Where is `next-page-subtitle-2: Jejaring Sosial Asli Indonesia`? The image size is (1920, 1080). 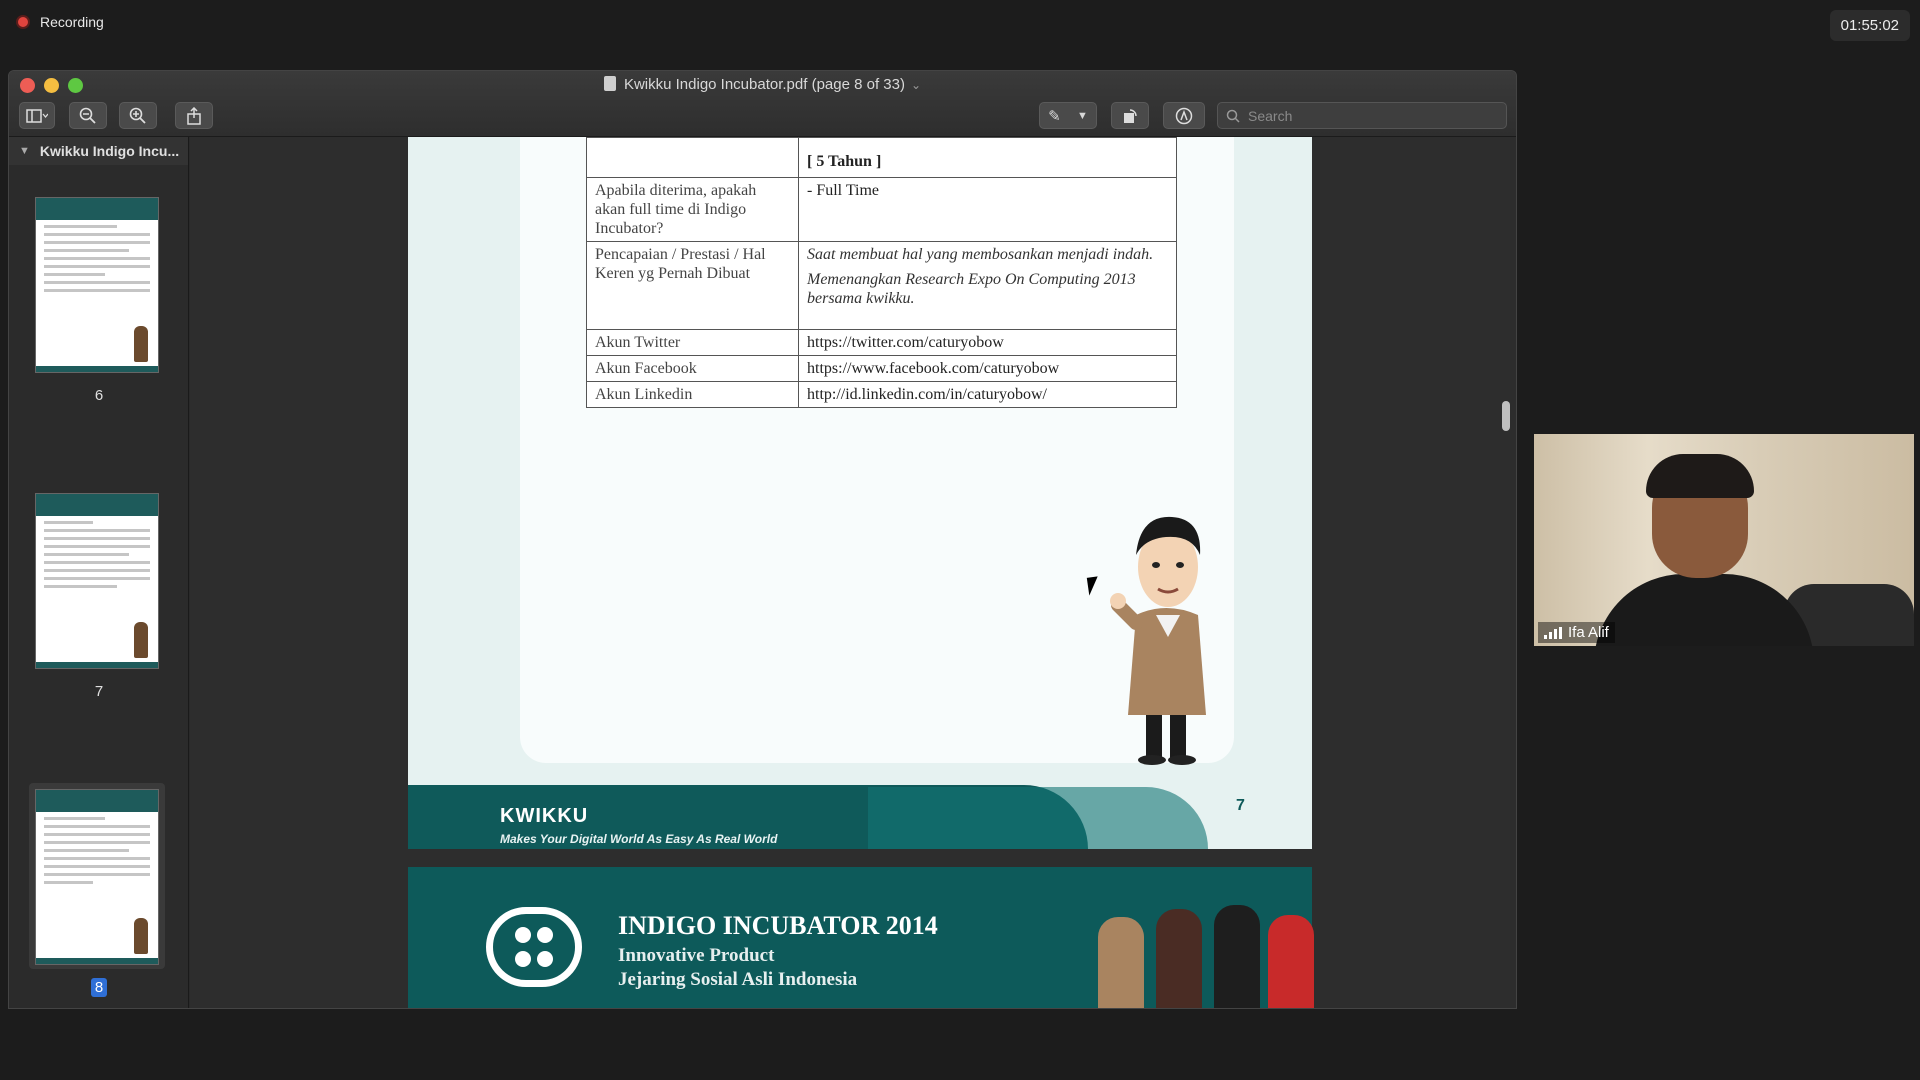
next-page-subtitle-2: Jejaring Sosial Asli Indonesia is located at coordinates (738, 979).